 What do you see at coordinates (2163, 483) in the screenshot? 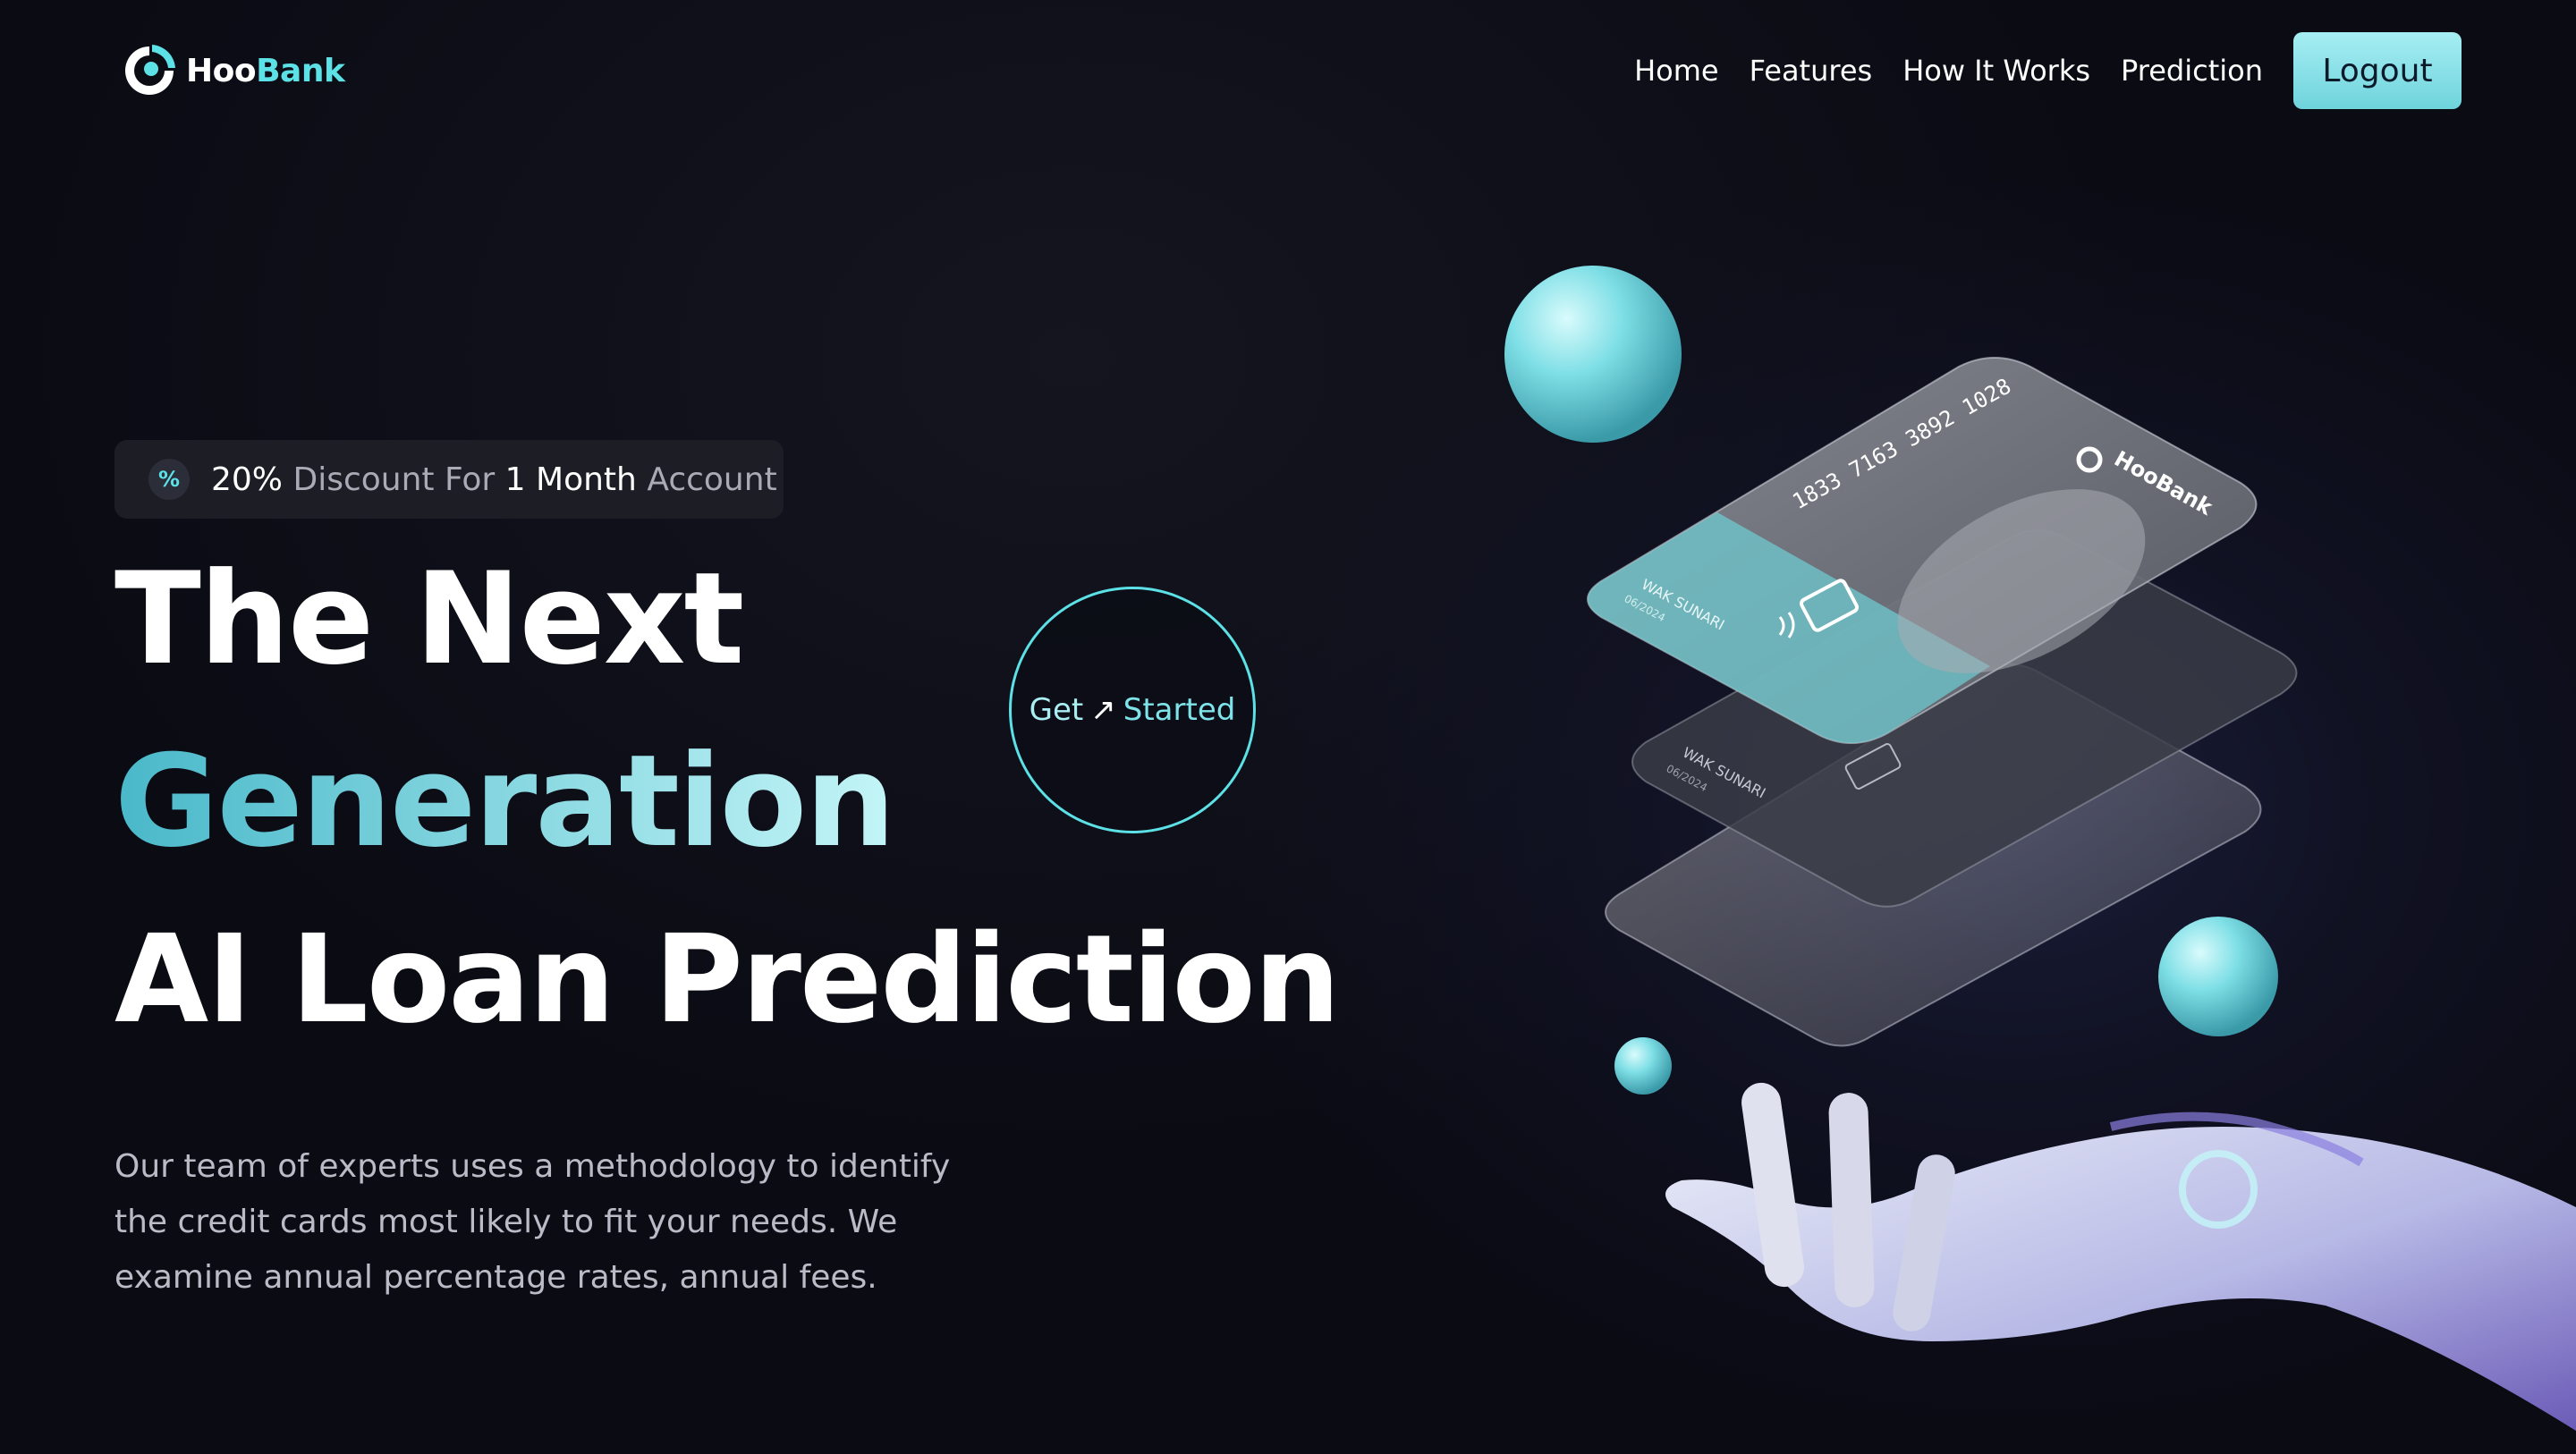
I see `card-front-brand: HooBank` at bounding box center [2163, 483].